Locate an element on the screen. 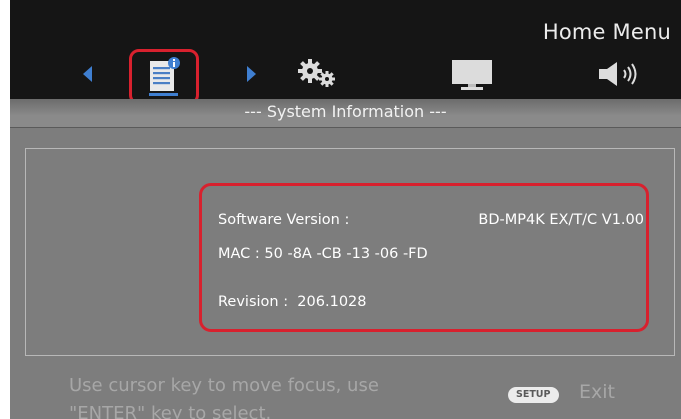 The height and width of the screenshot is (419, 681). section-title: --- System Information --- is located at coordinates (345, 111).